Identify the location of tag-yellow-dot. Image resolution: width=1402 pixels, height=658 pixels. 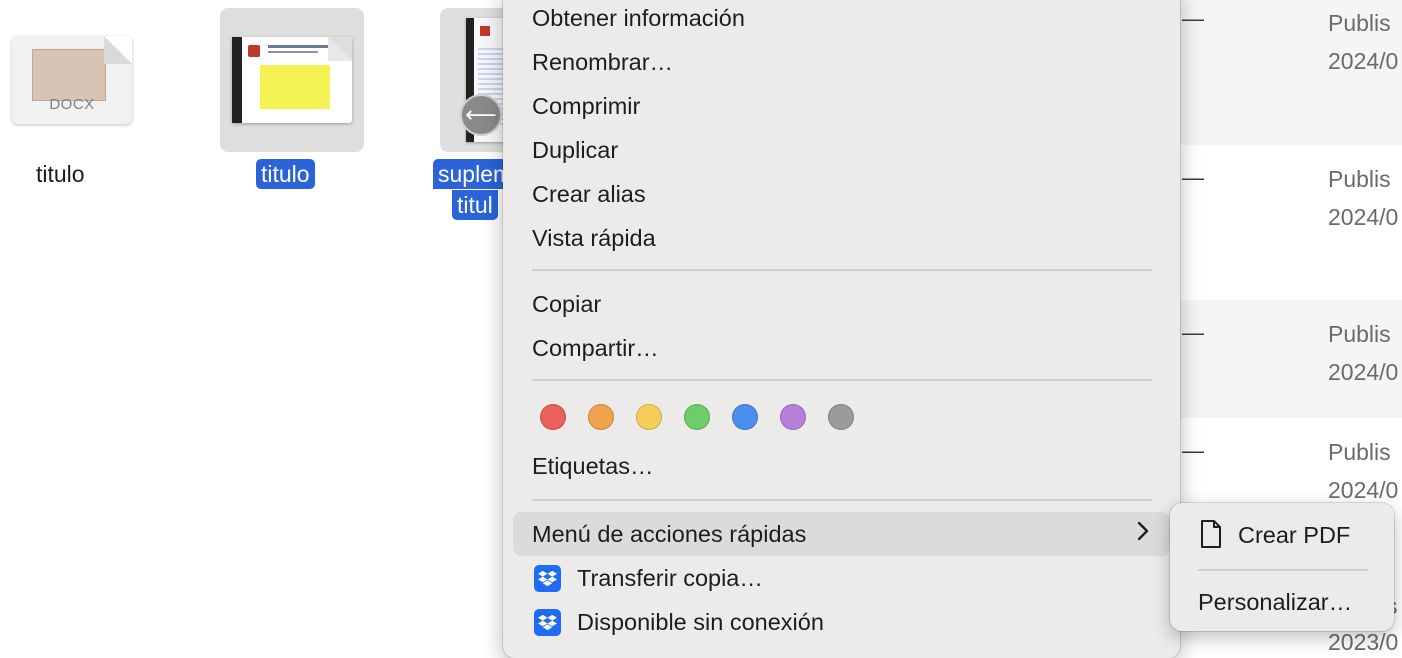
(649, 417).